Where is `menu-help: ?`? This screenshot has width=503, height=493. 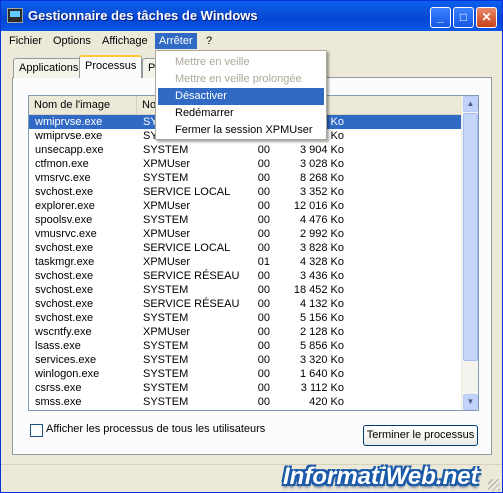
menu-help: ? is located at coordinates (209, 41).